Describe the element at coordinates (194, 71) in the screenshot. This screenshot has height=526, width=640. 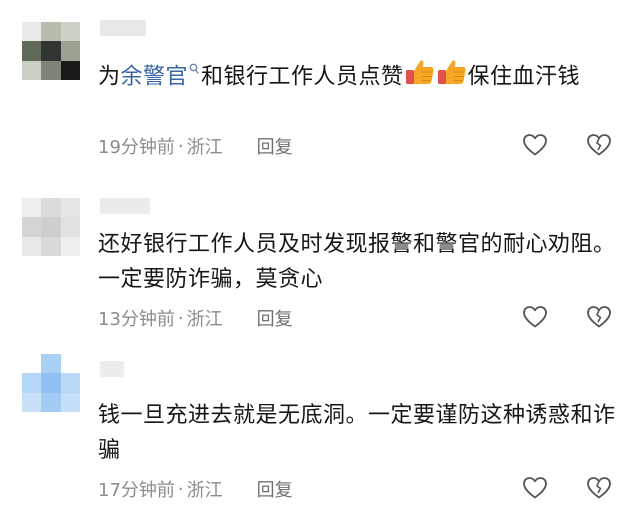
I see `search-icon` at that location.